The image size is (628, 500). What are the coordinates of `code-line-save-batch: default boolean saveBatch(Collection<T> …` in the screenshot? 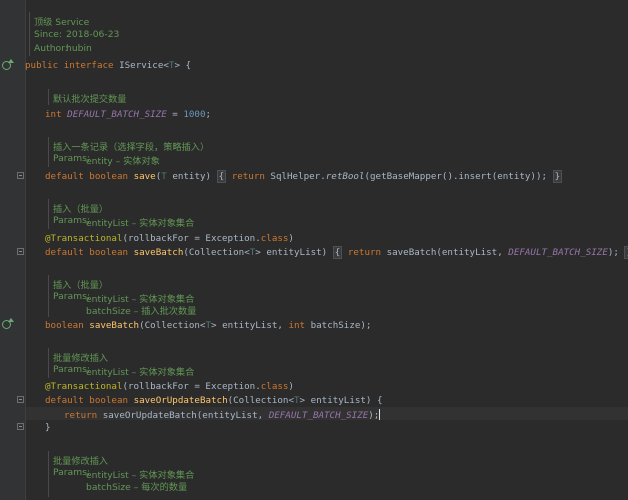 It's located at (336, 252).